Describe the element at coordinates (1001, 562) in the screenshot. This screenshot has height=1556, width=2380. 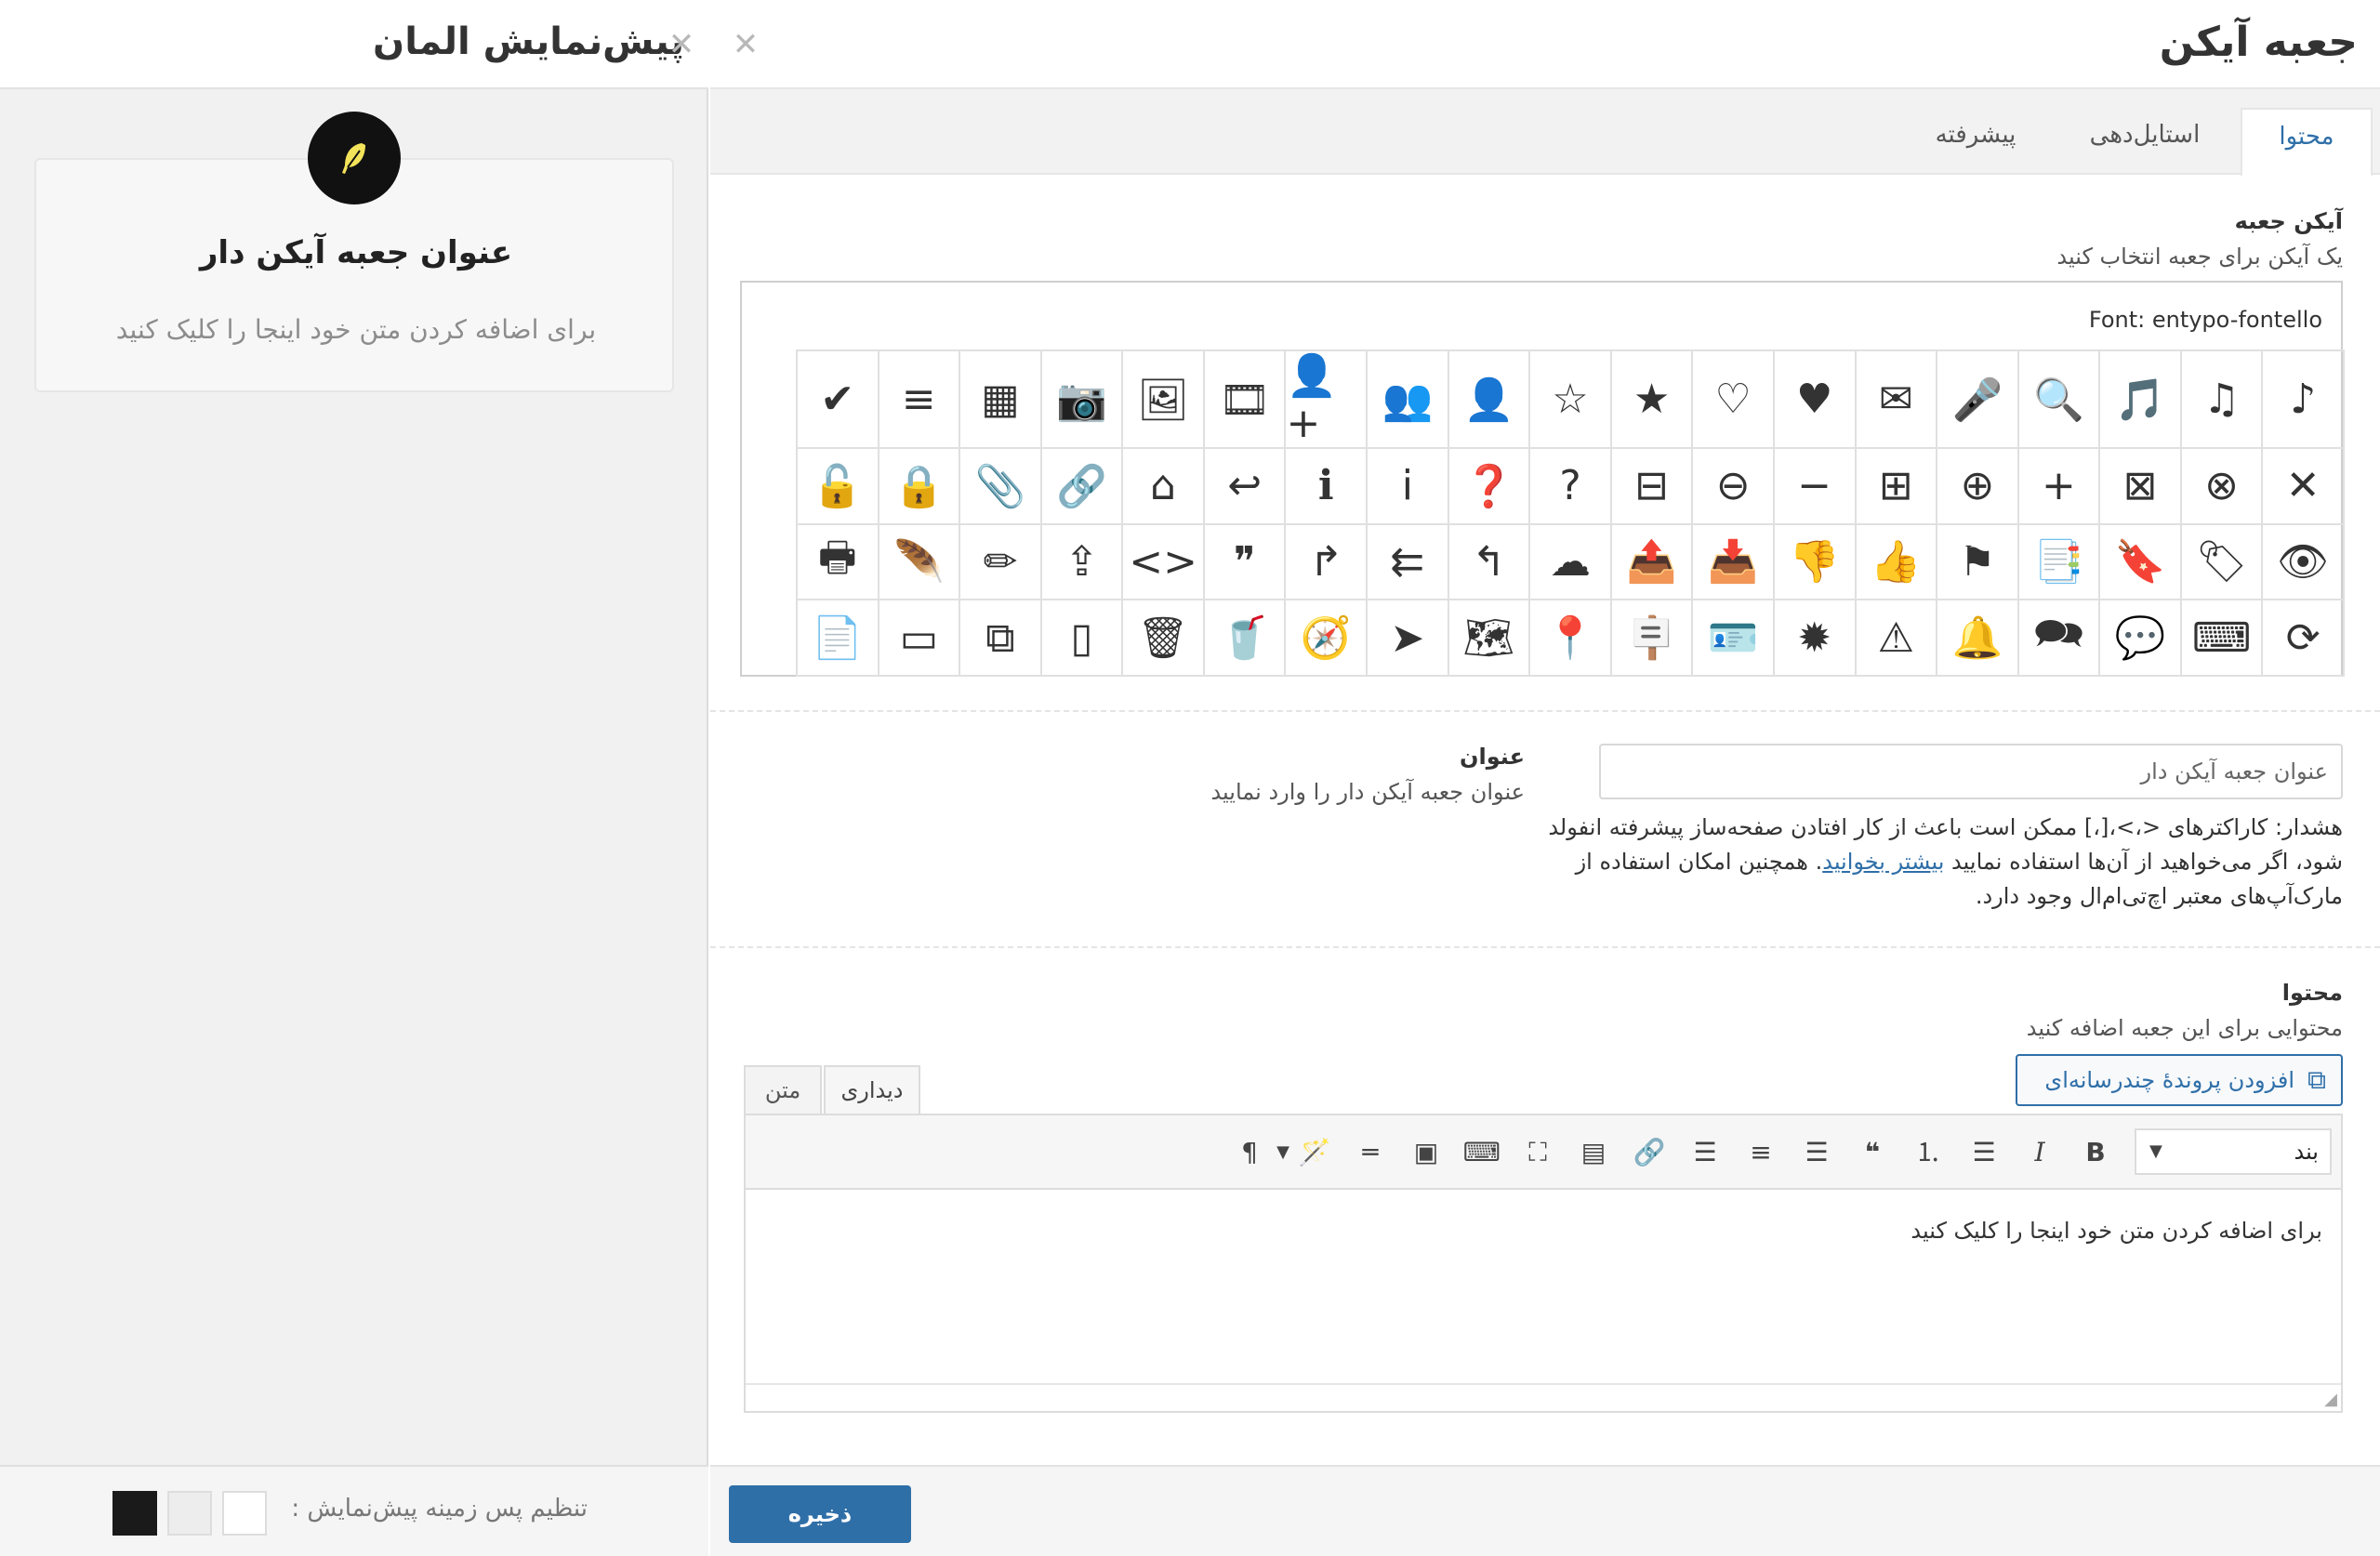
I see `icon-option: ✏` at that location.